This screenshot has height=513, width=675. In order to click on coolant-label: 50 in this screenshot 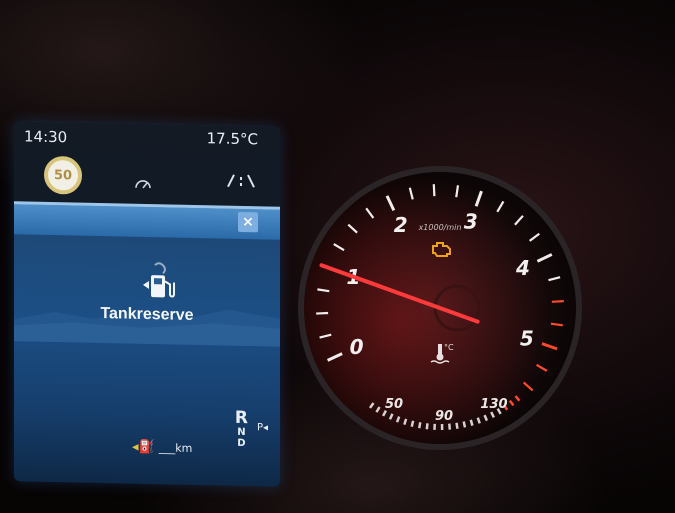, I will do `click(394, 404)`.